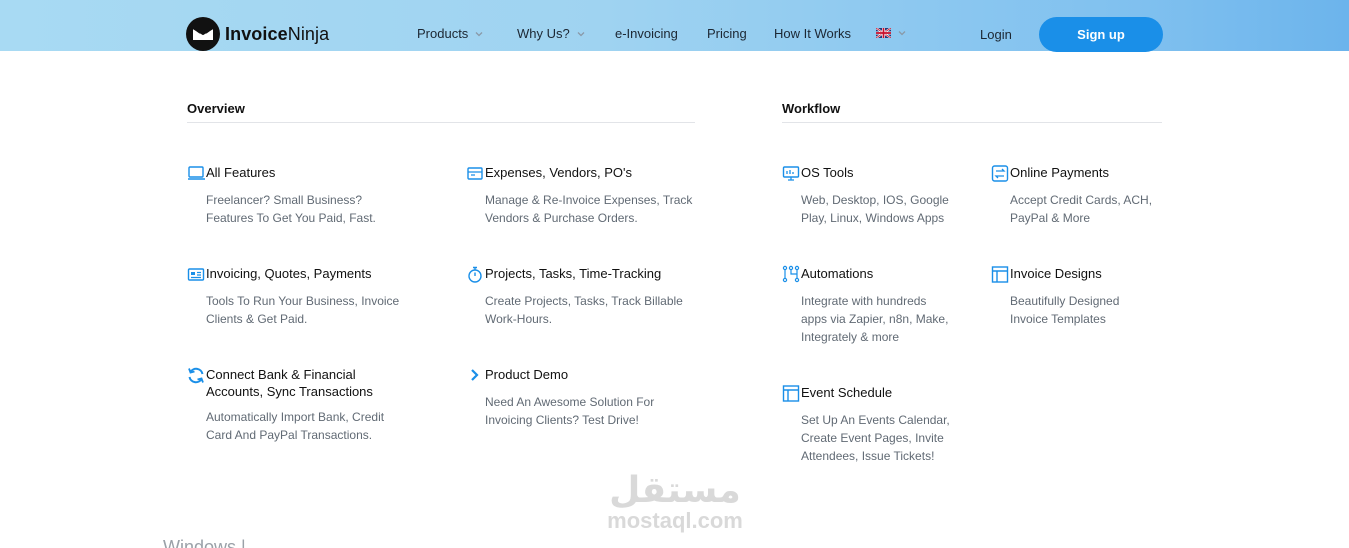  Describe the element at coordinates (864, 301) in the screenshot. I see `feature-desc-line: Integrate with hundreds` at that location.